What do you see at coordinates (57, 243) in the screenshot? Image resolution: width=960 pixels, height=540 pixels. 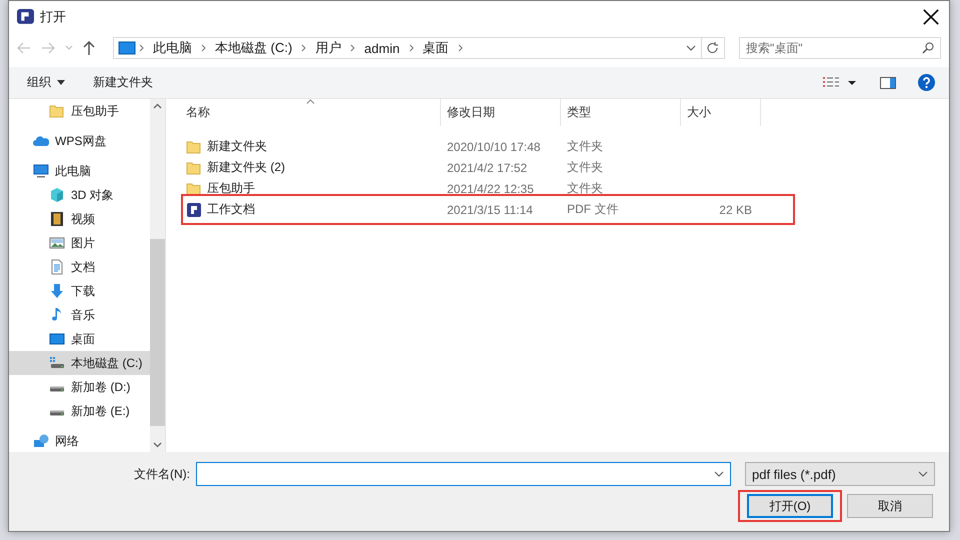 I see `image-icon` at bounding box center [57, 243].